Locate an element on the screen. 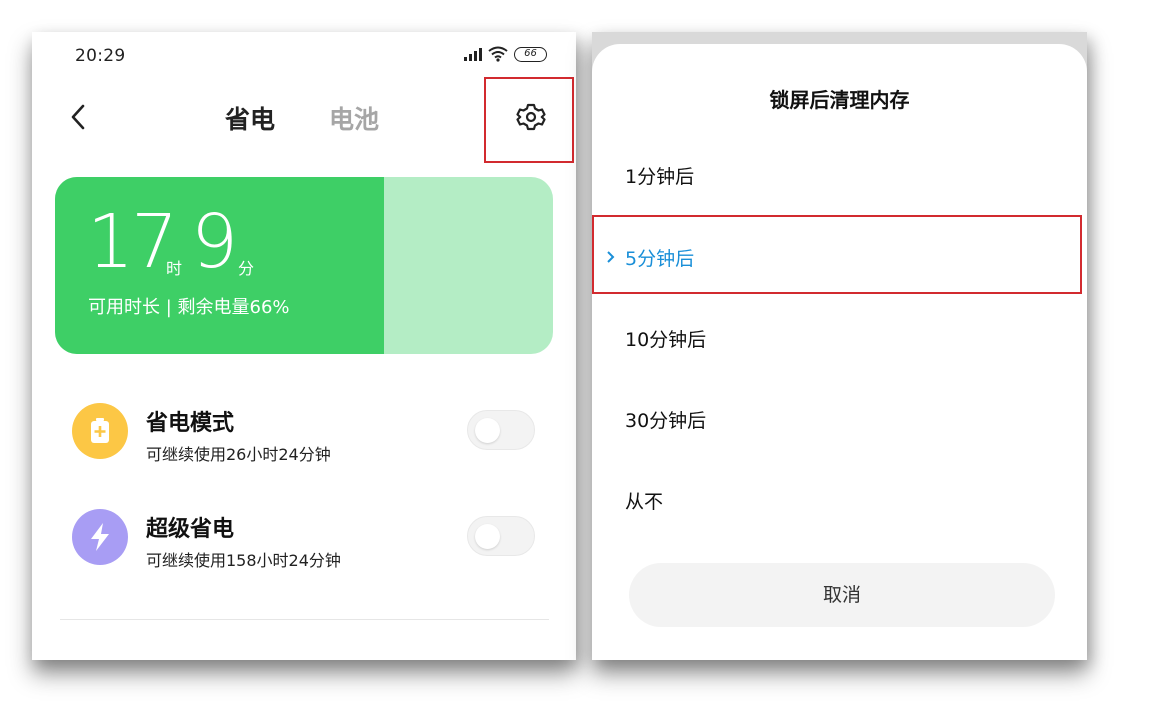 The image size is (1152, 725). mode-subtitle: 可继续使用26小时24分钟 is located at coordinates (238, 454).